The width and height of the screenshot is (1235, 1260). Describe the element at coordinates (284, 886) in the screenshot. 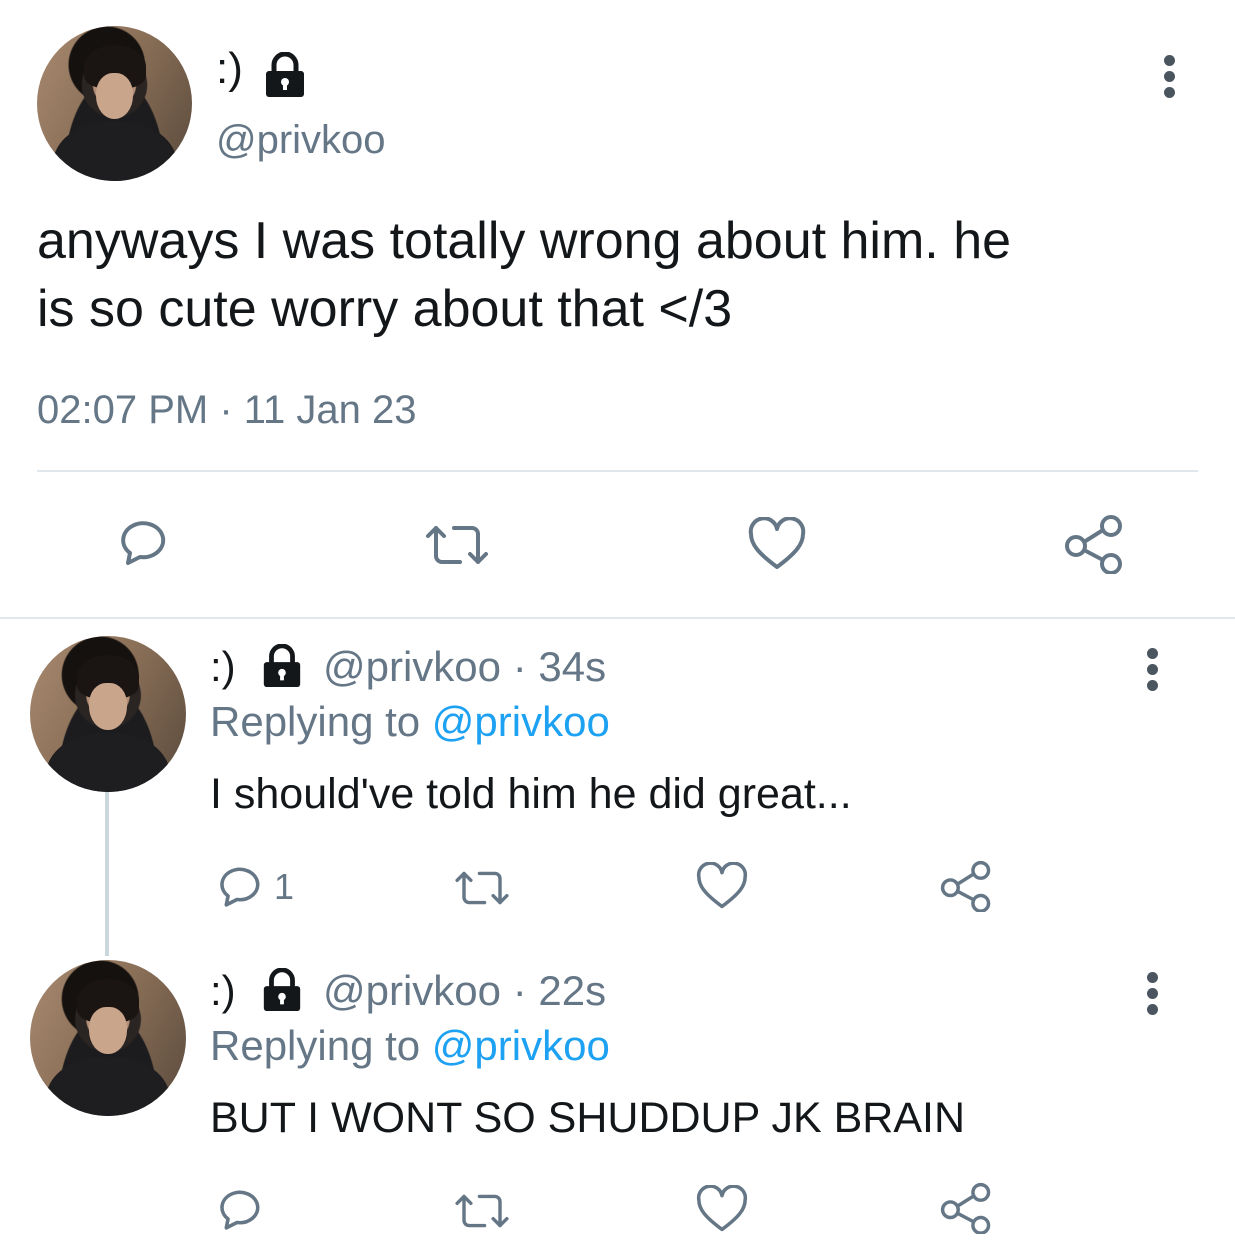

I see `reply-count: 1` at that location.